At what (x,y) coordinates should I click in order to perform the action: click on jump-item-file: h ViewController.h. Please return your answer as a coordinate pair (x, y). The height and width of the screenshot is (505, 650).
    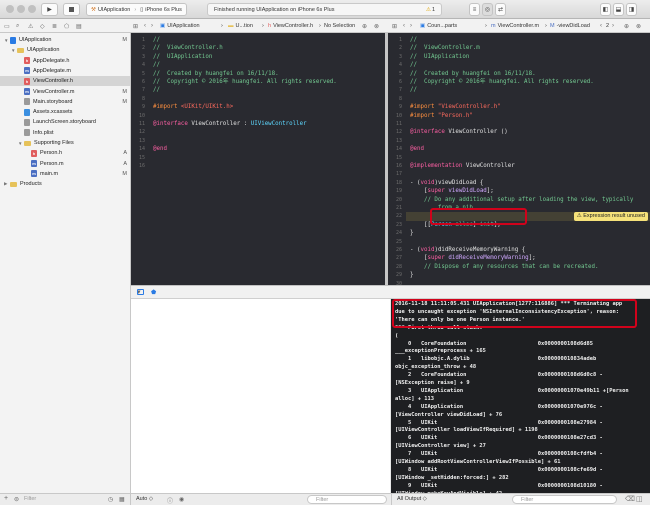
    Looking at the image, I should click on (290, 26).